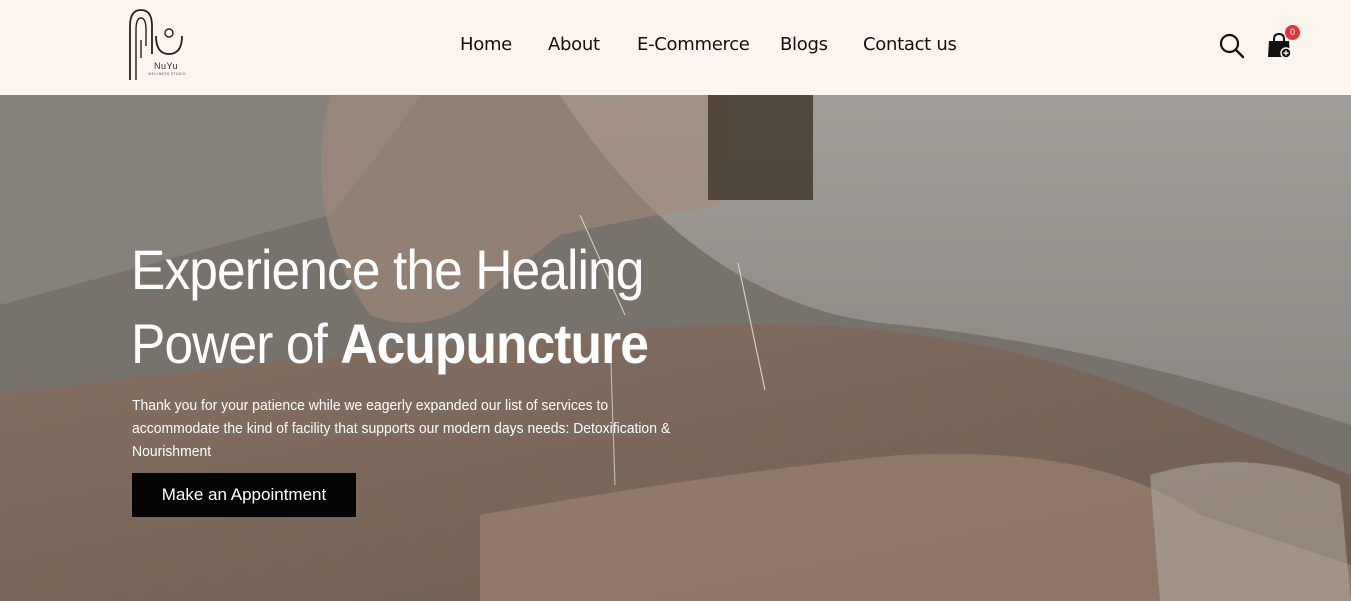  I want to click on cart-count-badge: 0, so click(1292, 32).